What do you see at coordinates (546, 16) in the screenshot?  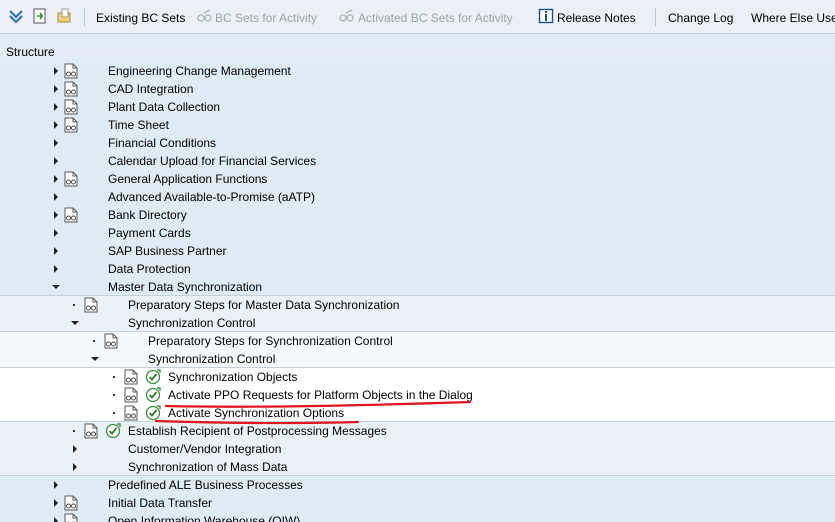 I see `info-icon` at bounding box center [546, 16].